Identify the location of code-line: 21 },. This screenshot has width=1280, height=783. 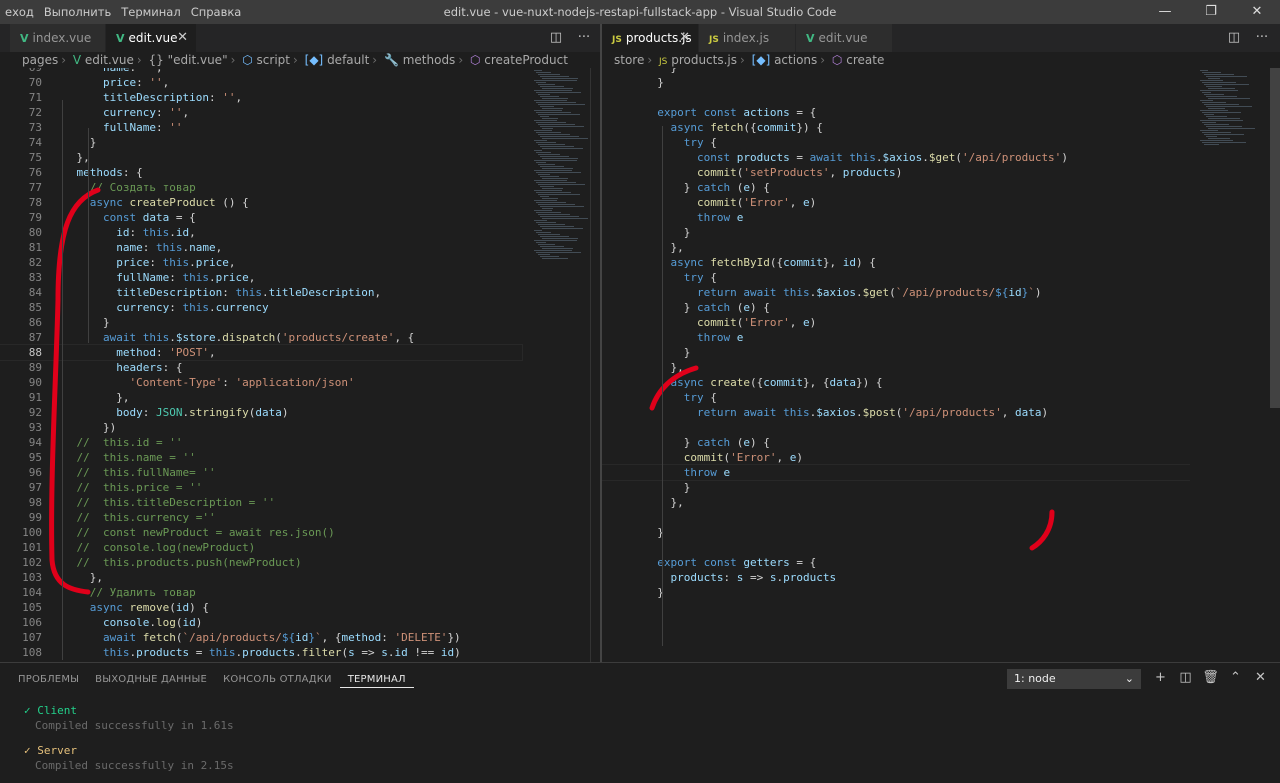
(896, 247).